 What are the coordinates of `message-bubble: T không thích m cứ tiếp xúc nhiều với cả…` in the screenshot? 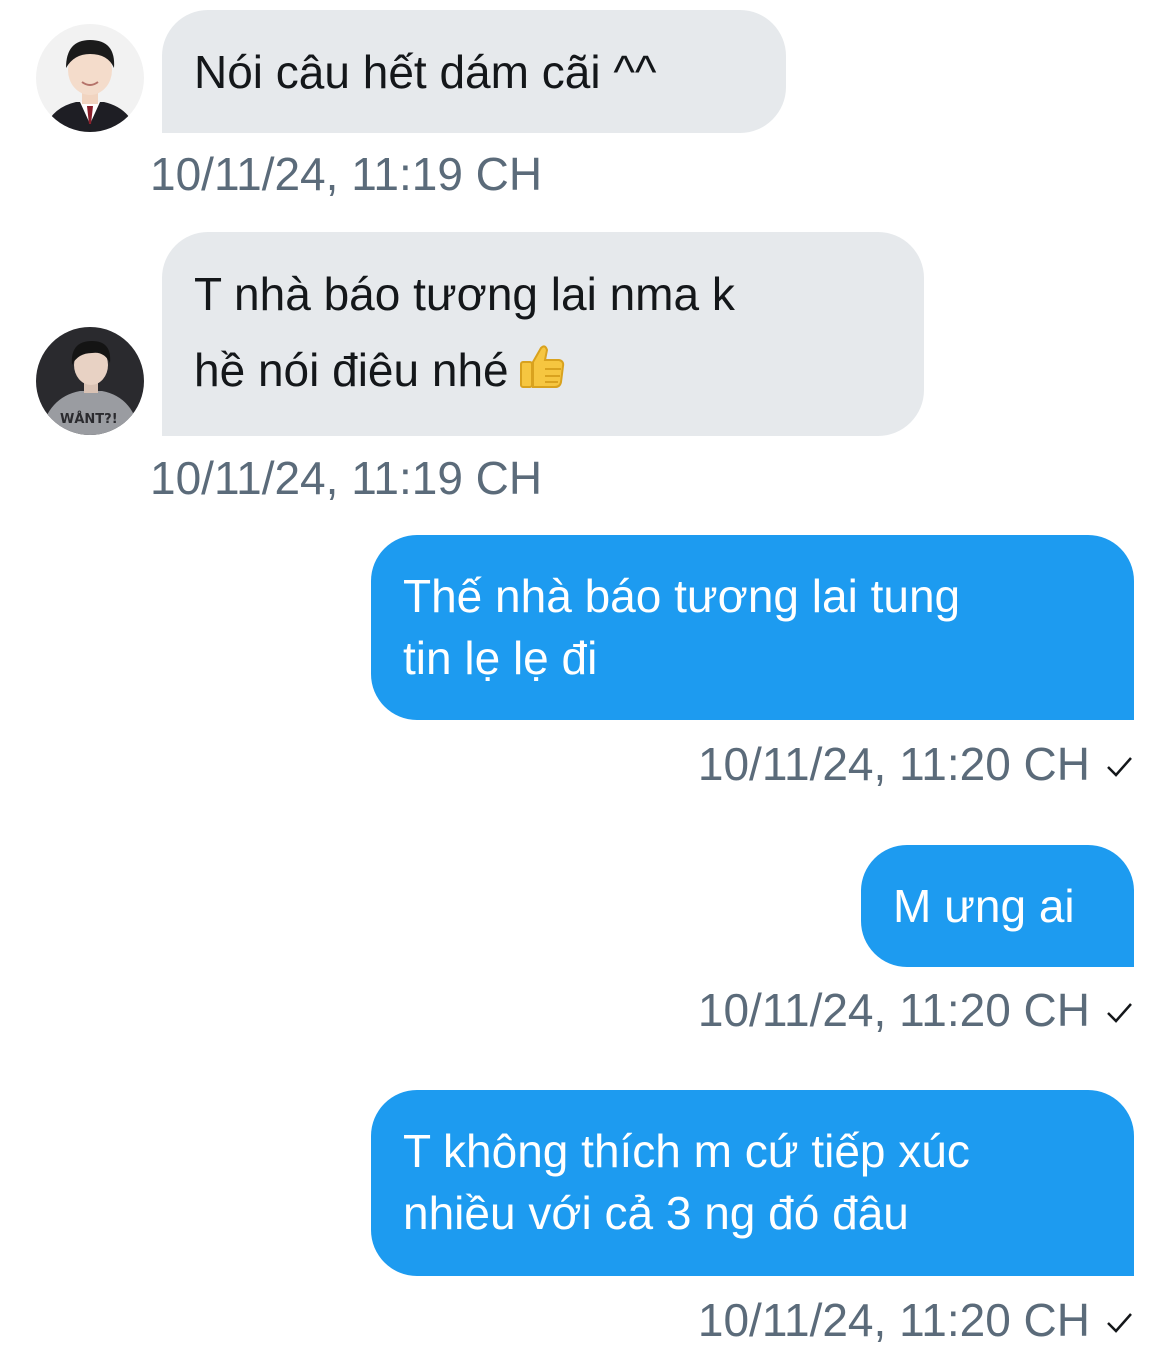 It's located at (752, 1183).